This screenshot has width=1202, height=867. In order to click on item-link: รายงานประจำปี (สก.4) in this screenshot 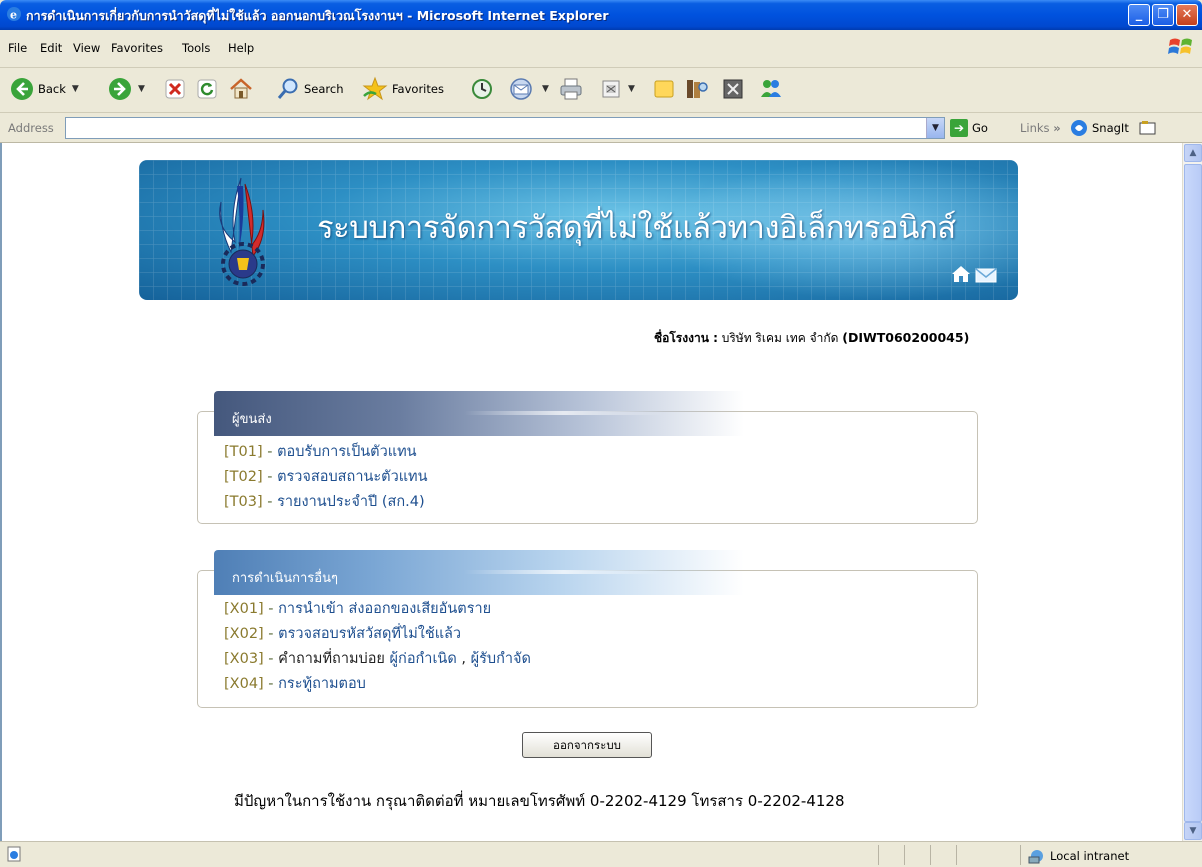, I will do `click(351, 502)`.